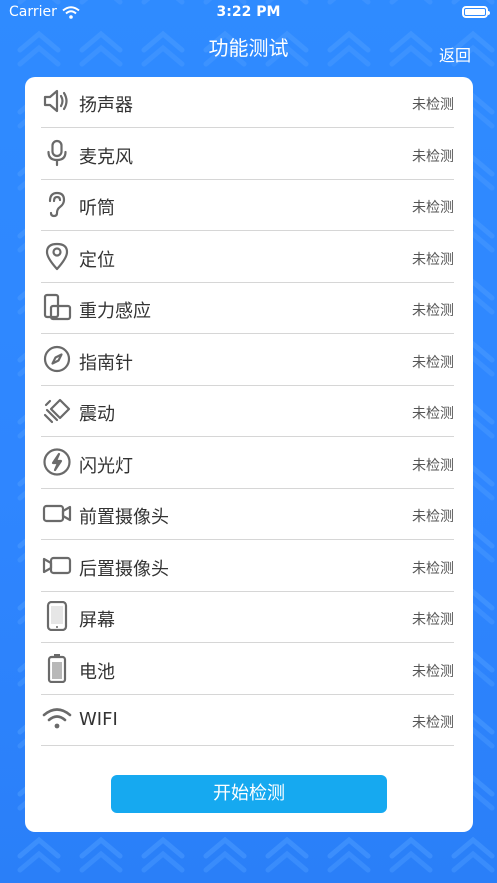 The height and width of the screenshot is (883, 497). I want to click on back-button: 返回, so click(455, 54).